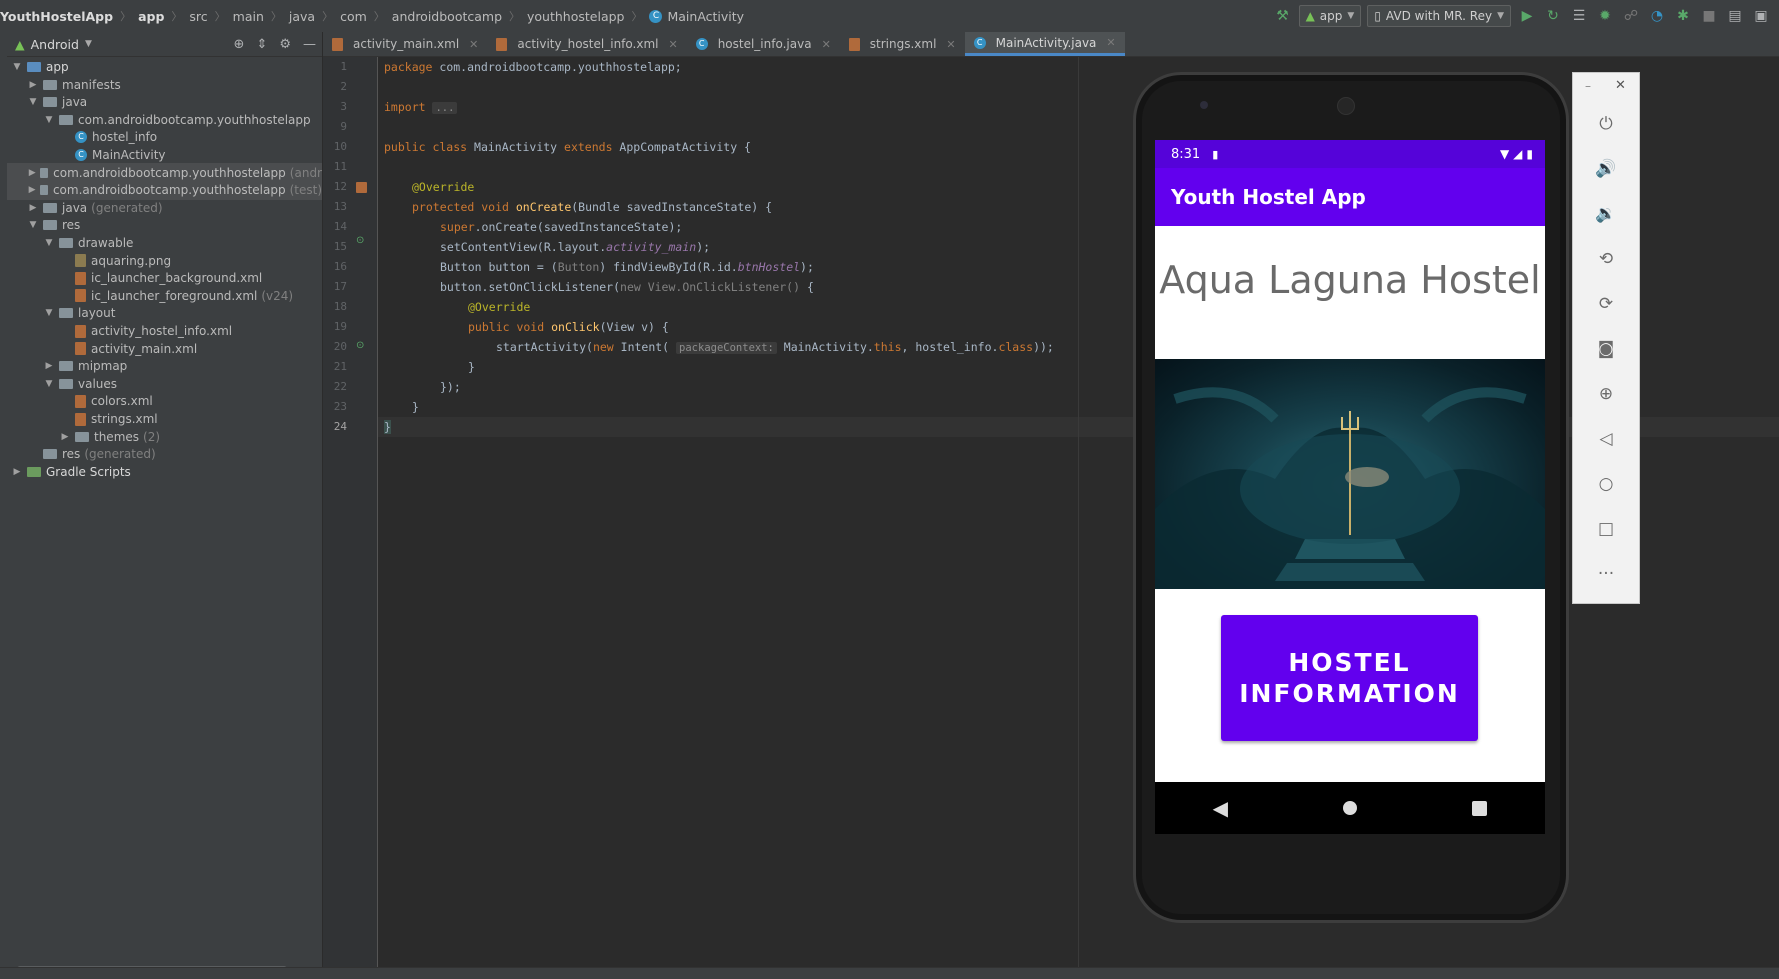  What do you see at coordinates (703, 247) in the screenshot?
I see `code-text: );` at bounding box center [703, 247].